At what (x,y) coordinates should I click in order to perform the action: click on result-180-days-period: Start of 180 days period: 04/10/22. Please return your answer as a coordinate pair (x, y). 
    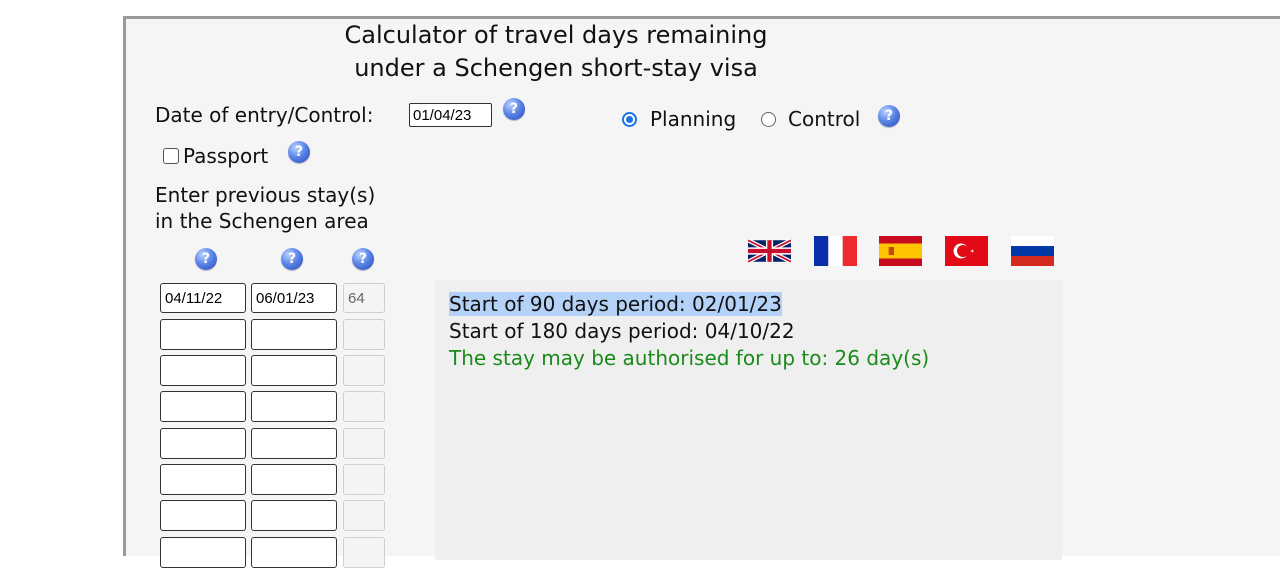
    Looking at the image, I should click on (622, 331).